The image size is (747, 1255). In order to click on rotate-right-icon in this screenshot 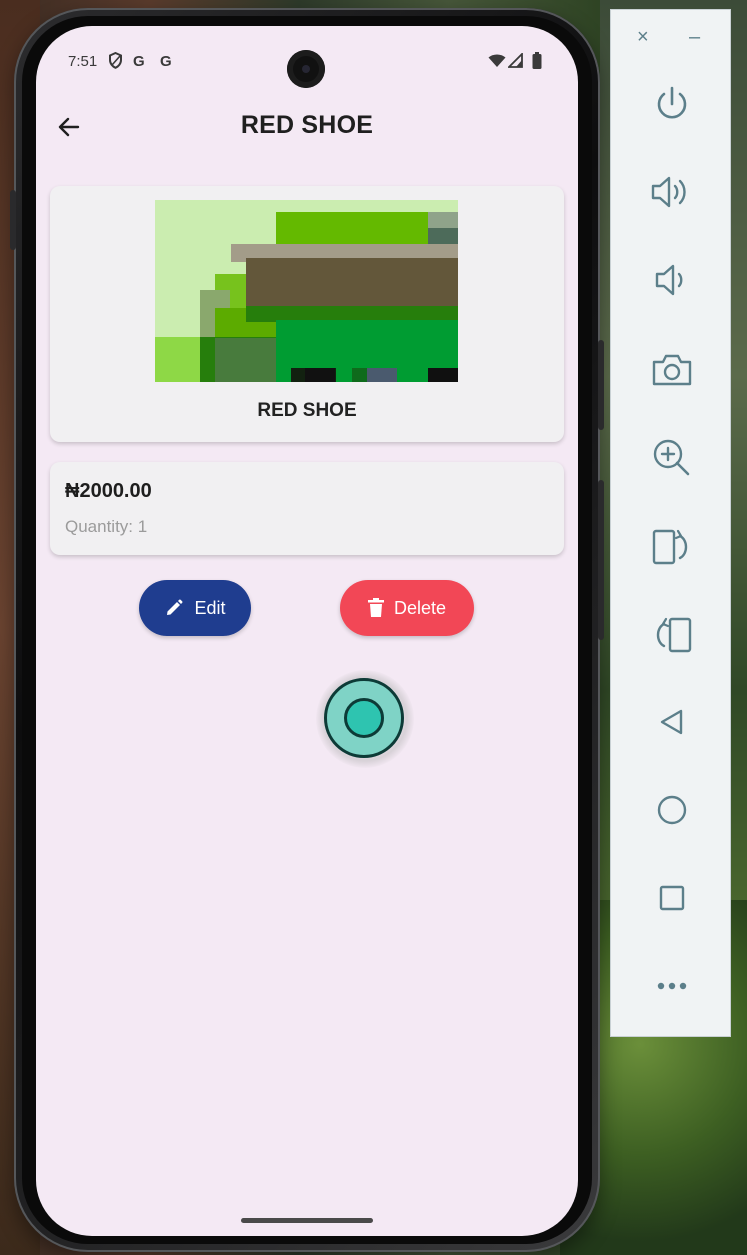, I will do `click(669, 547)`.